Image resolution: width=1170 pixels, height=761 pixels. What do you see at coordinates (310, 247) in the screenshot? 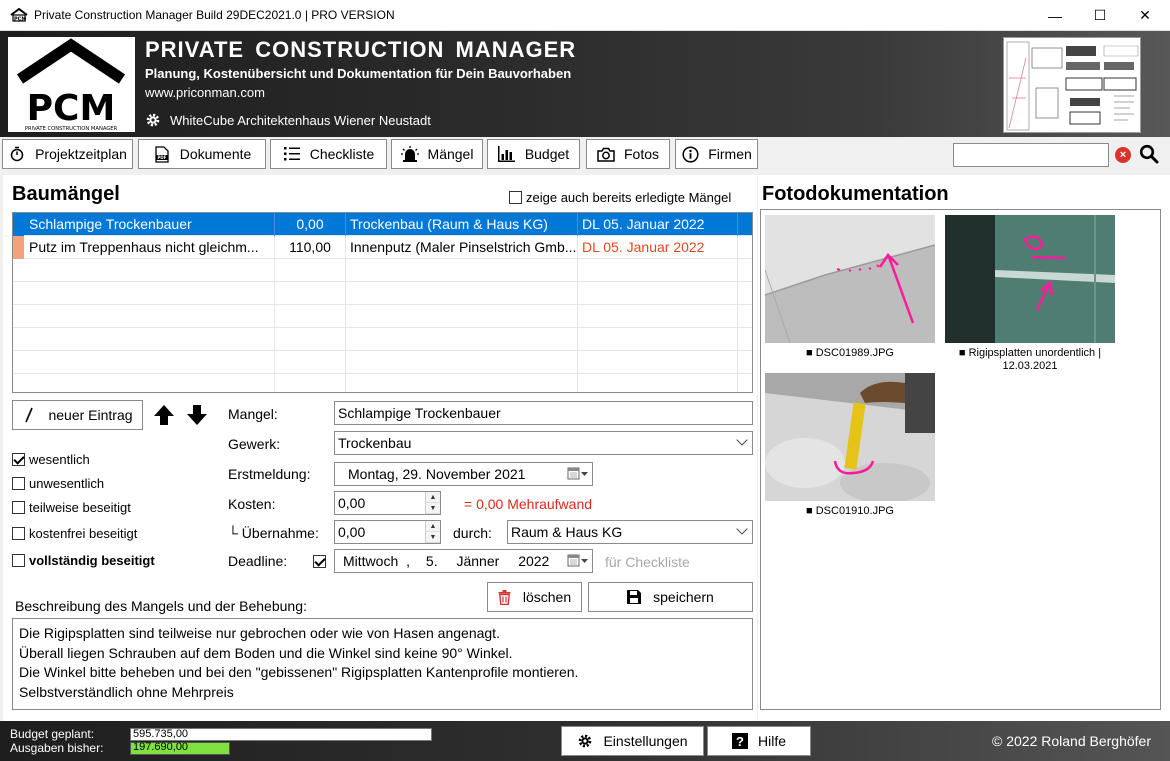
I see `cell-cost: 110,00` at bounding box center [310, 247].